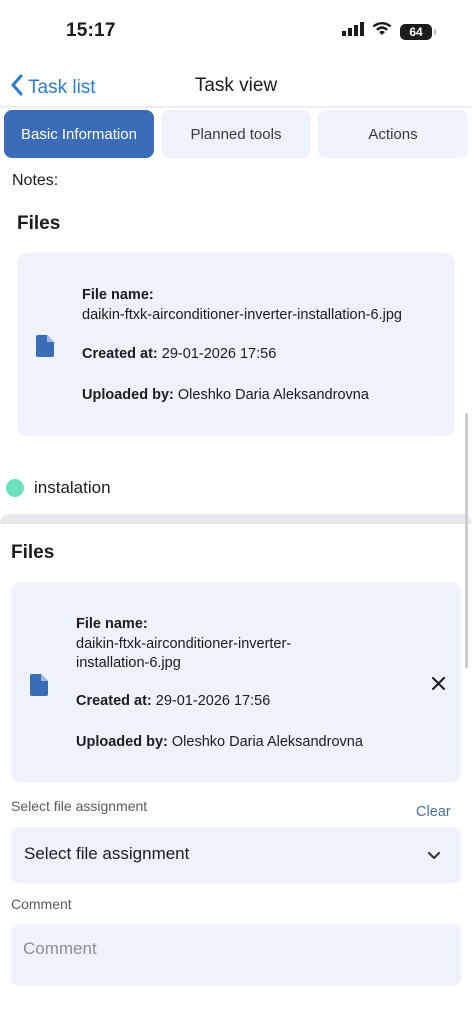  What do you see at coordinates (466, 540) in the screenshot?
I see `scrollbar` at bounding box center [466, 540].